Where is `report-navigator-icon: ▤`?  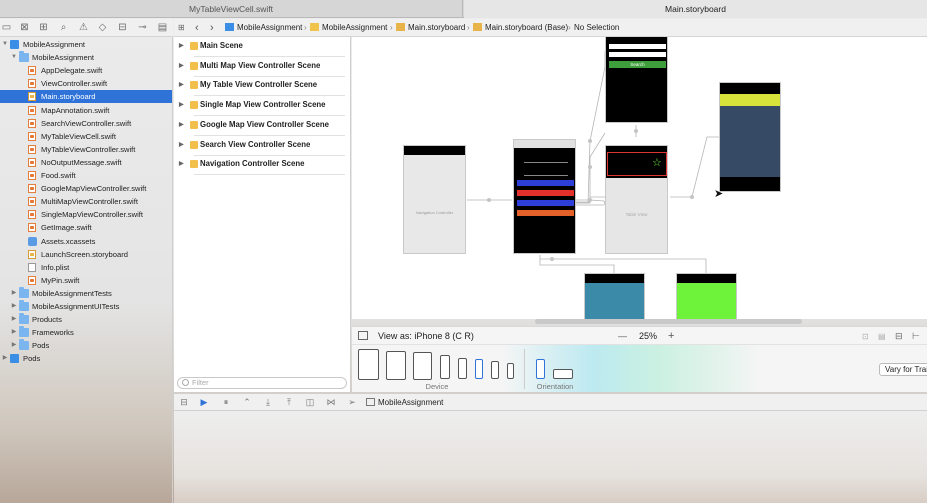
report-navigator-icon: ▤ is located at coordinates (162, 27).